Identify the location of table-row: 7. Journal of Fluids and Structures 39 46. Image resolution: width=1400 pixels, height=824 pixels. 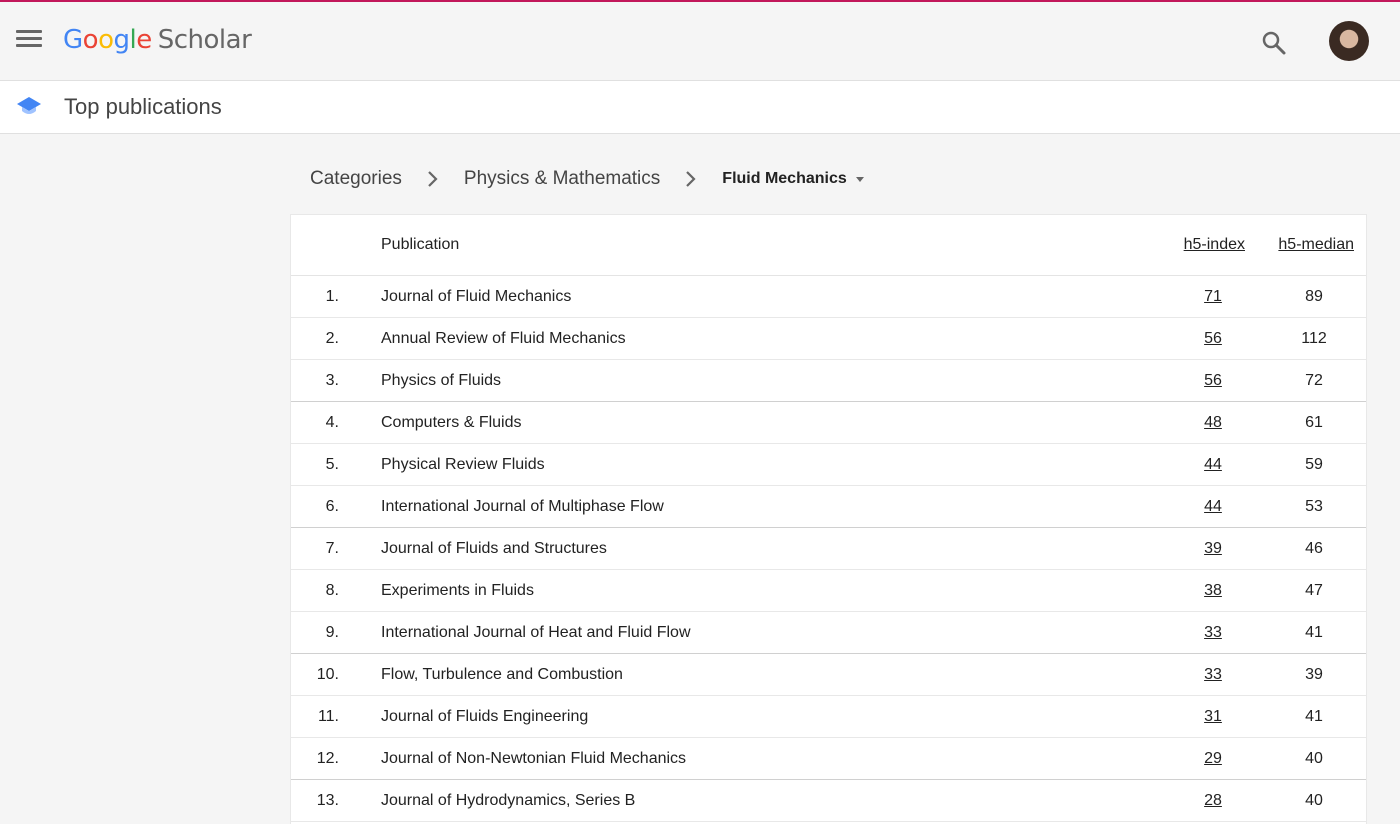
(828, 549).